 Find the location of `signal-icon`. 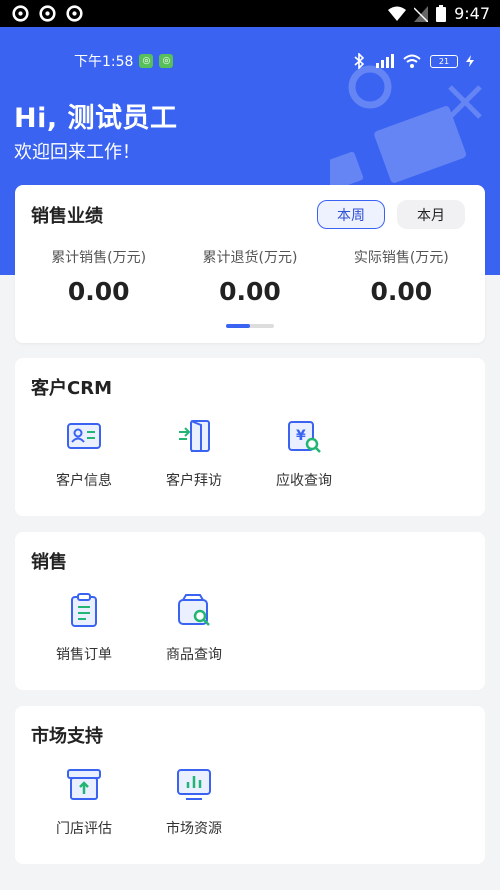

signal-icon is located at coordinates (385, 61).